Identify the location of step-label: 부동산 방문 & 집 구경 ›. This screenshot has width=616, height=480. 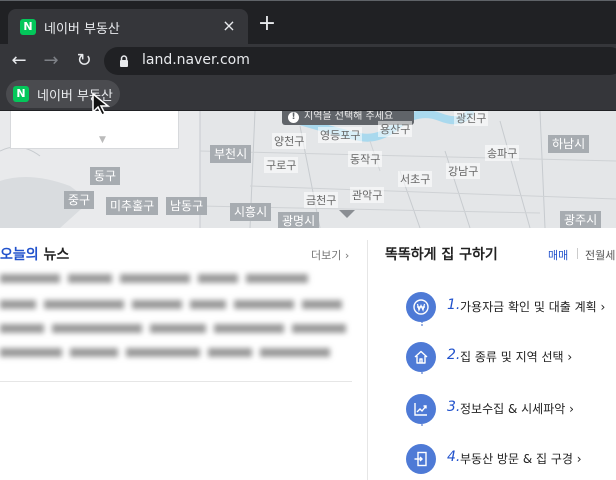
(521, 459).